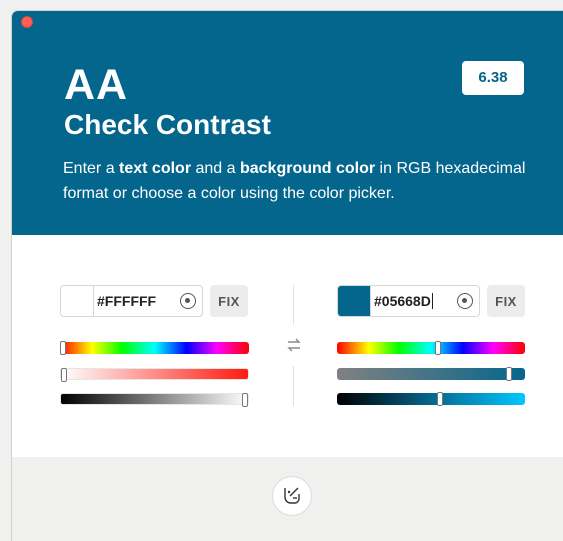 The height and width of the screenshot is (541, 563). What do you see at coordinates (293, 305) in the screenshot?
I see `divider-top` at bounding box center [293, 305].